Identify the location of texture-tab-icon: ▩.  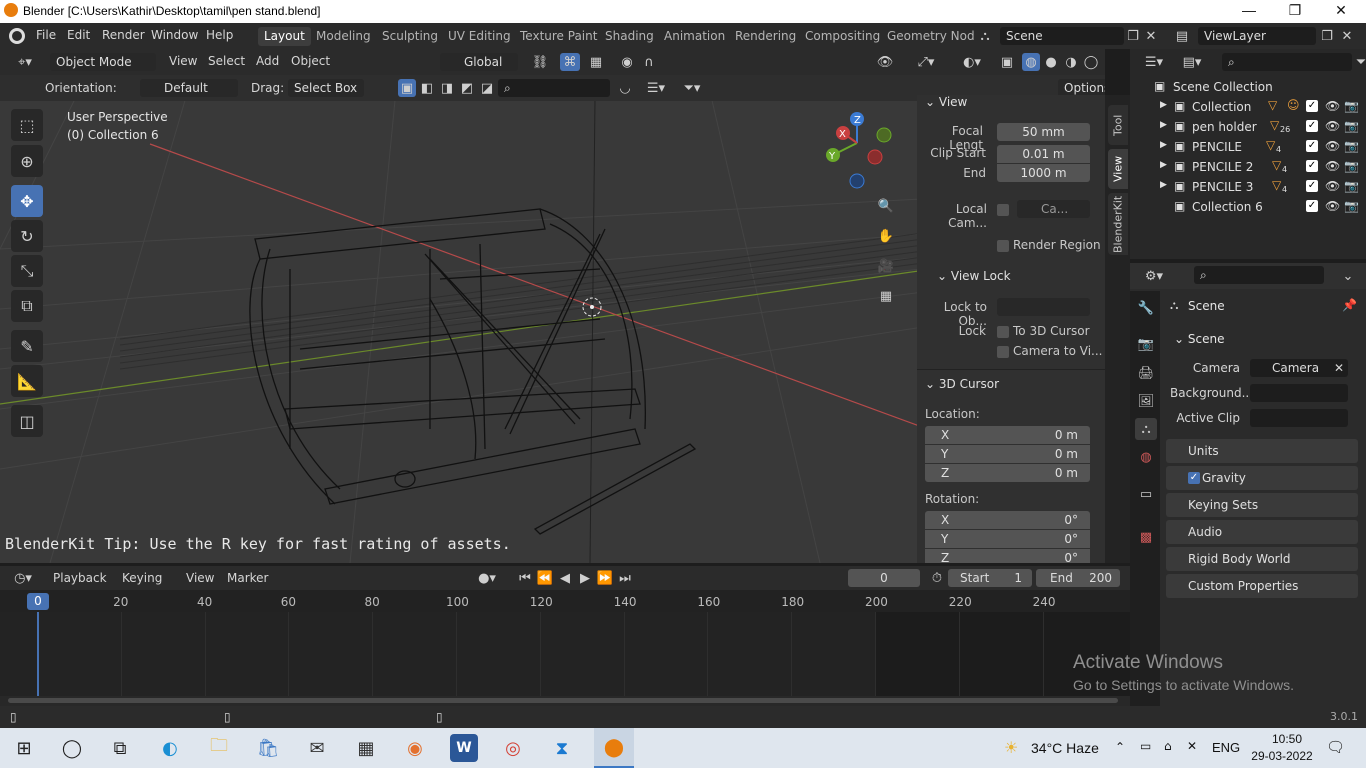
(1146, 537).